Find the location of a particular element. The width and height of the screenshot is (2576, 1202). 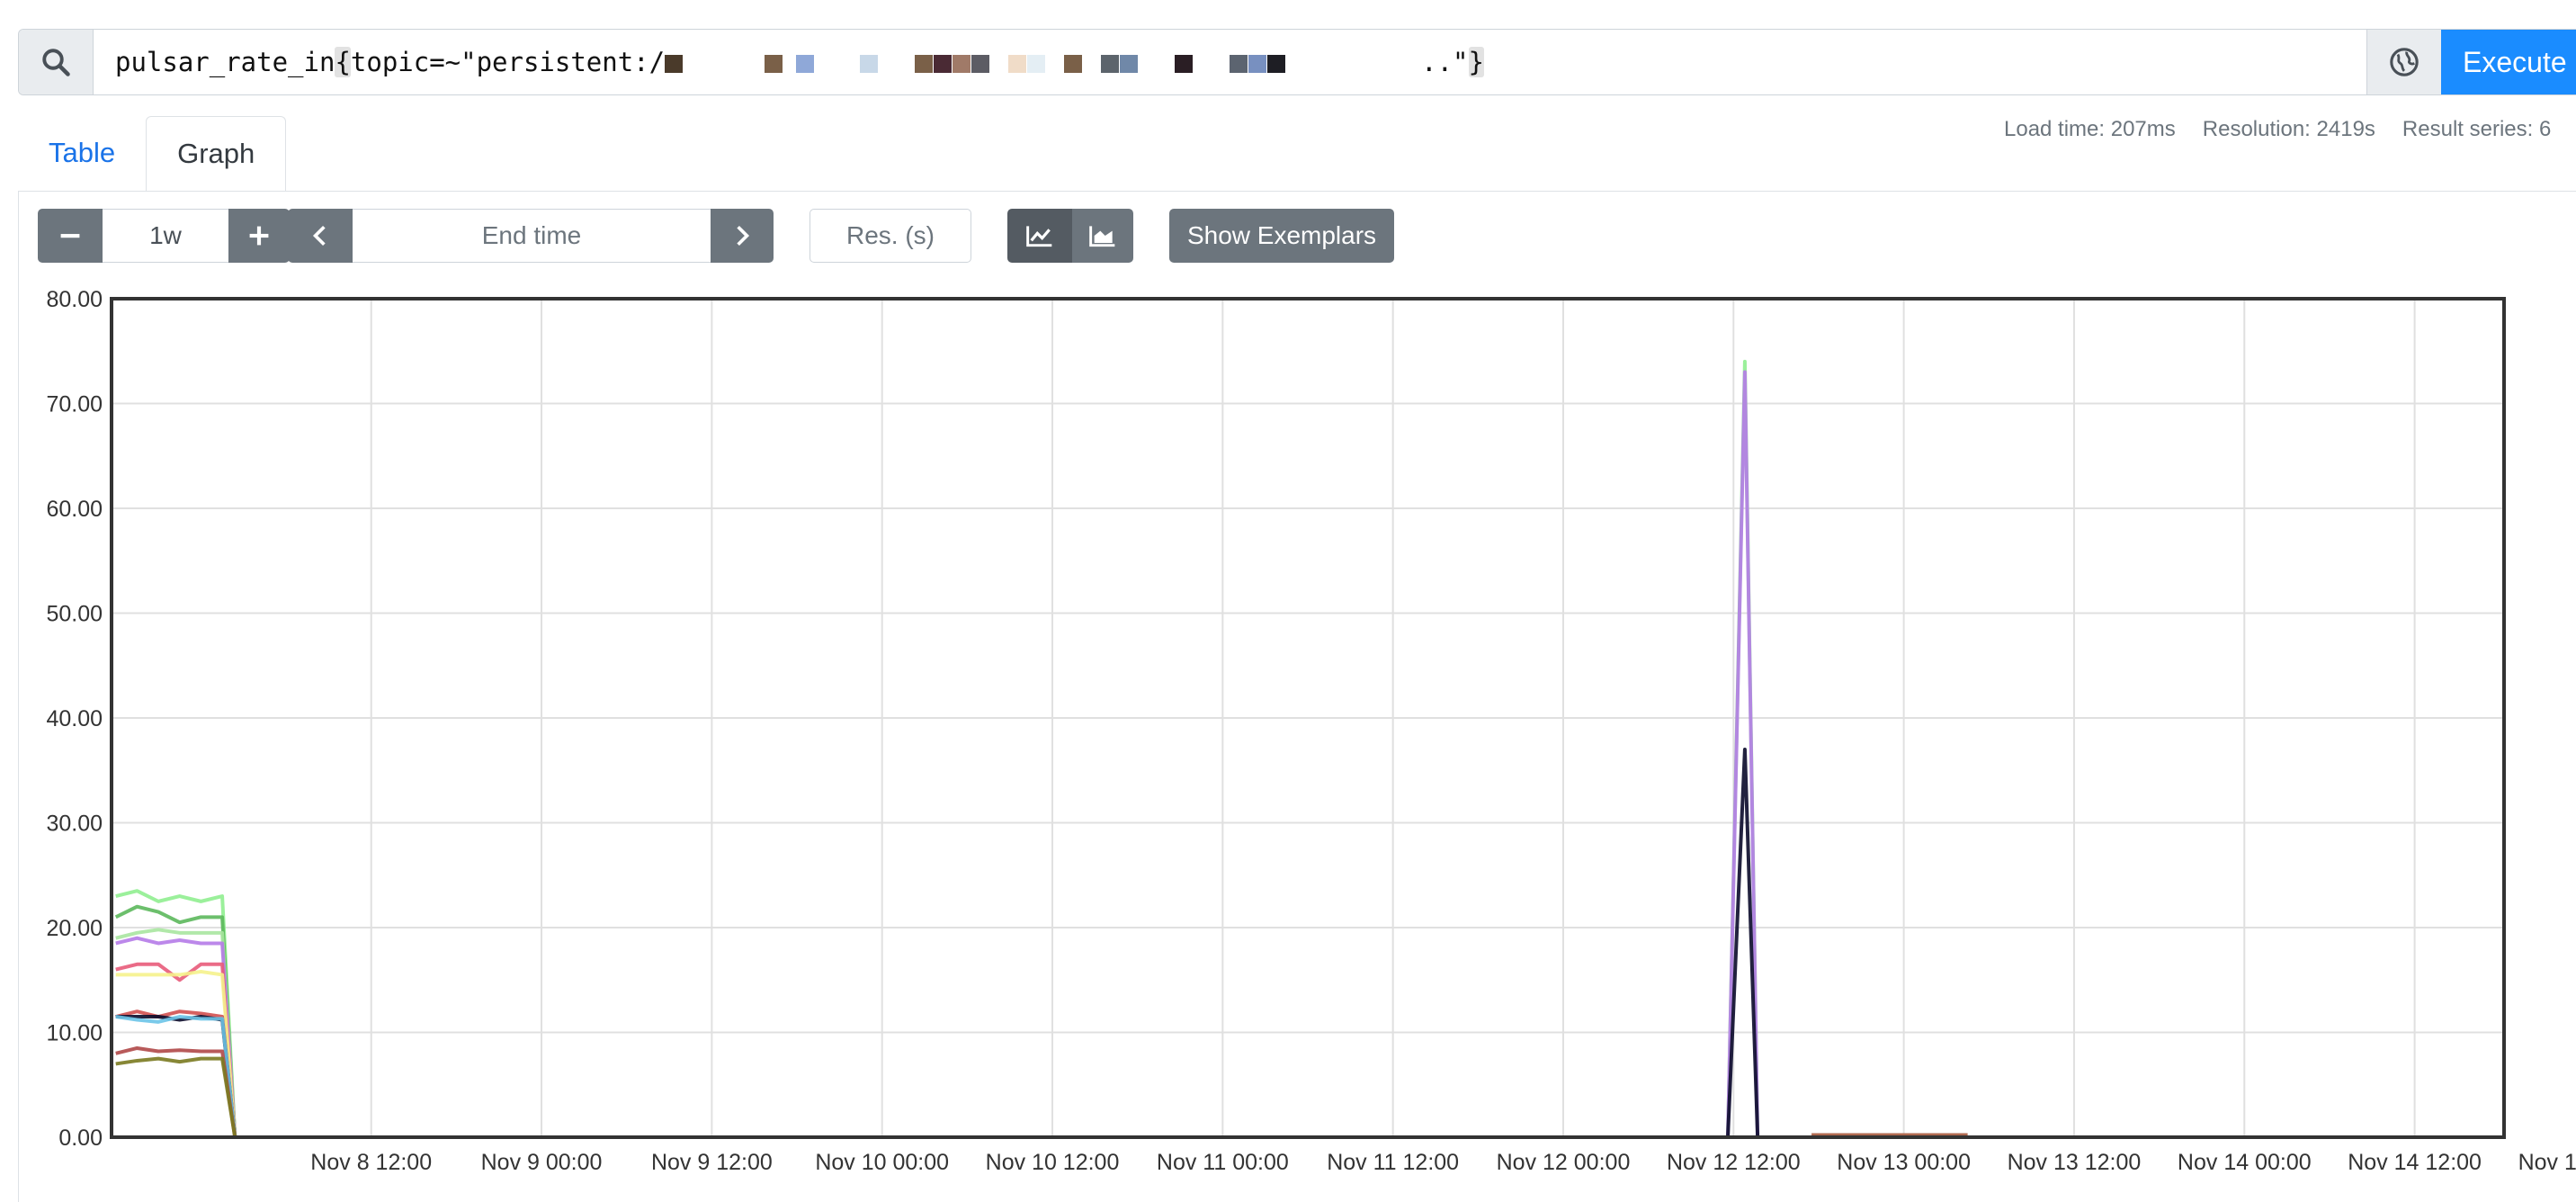

y-tick-label: 60.00 is located at coordinates (74, 509).